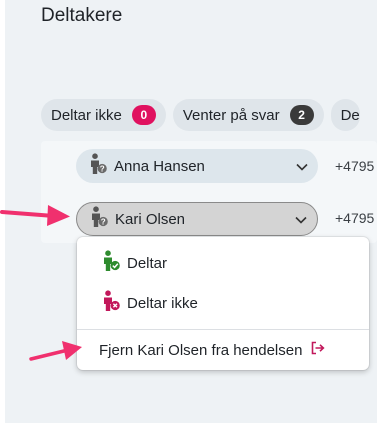 This screenshot has height=423, width=377. I want to click on filter-chip-partial: De, so click(345, 115).